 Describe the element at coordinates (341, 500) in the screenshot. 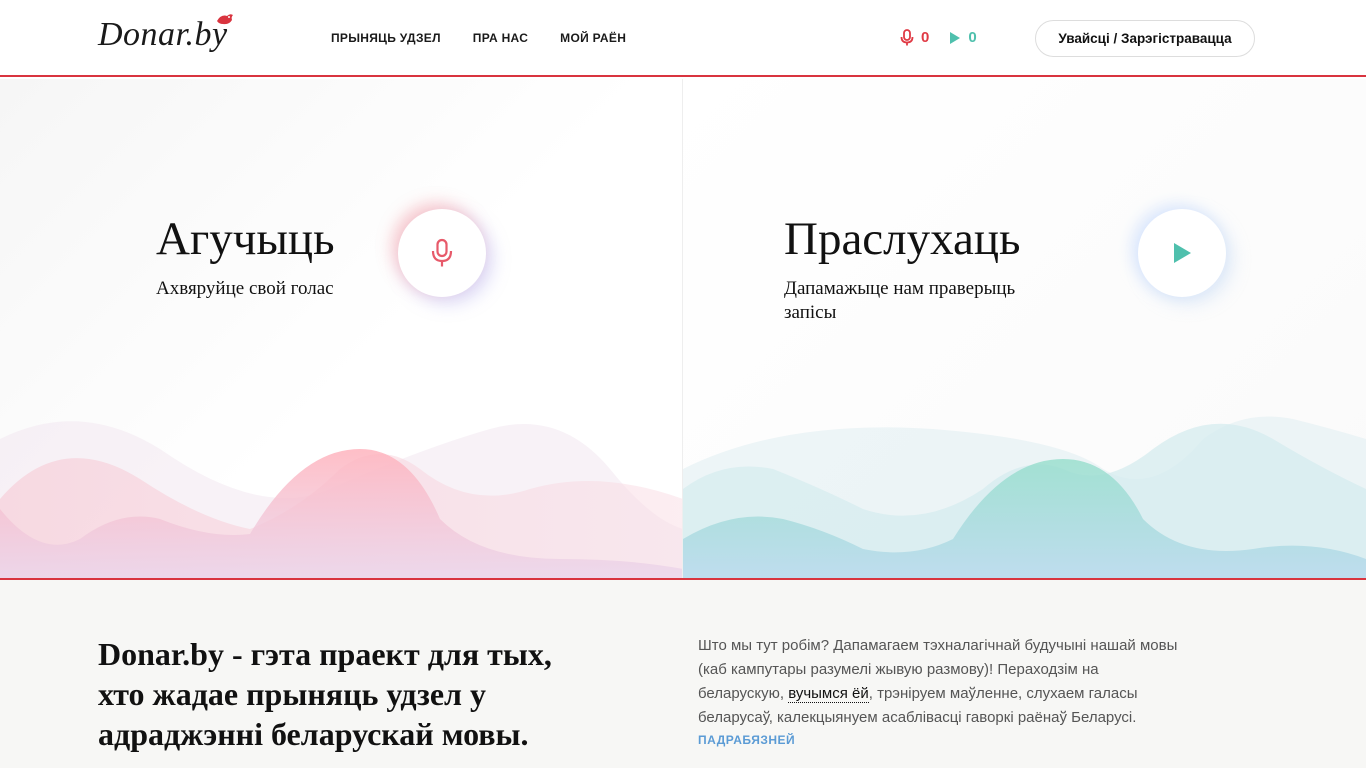

I see `red-waves-decoration` at that location.